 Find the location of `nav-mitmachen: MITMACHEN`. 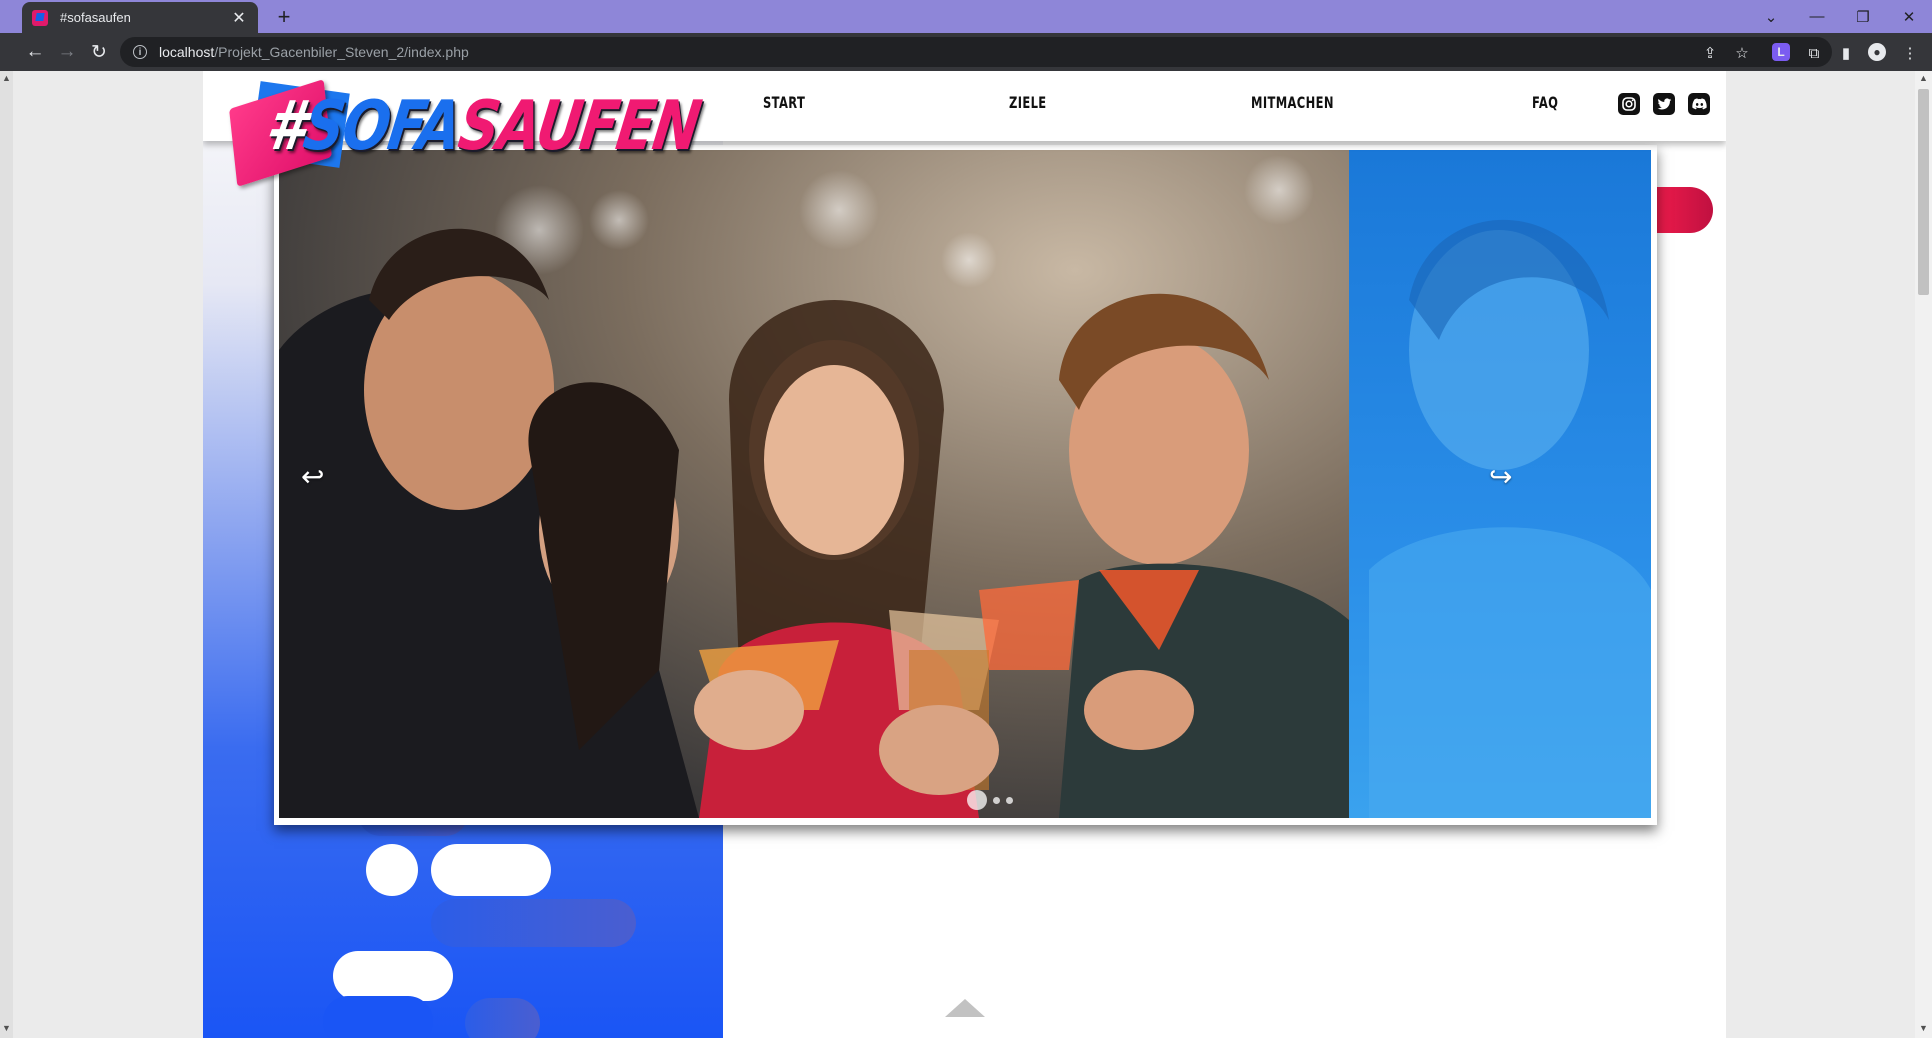

nav-mitmachen: MITMACHEN is located at coordinates (1292, 102).